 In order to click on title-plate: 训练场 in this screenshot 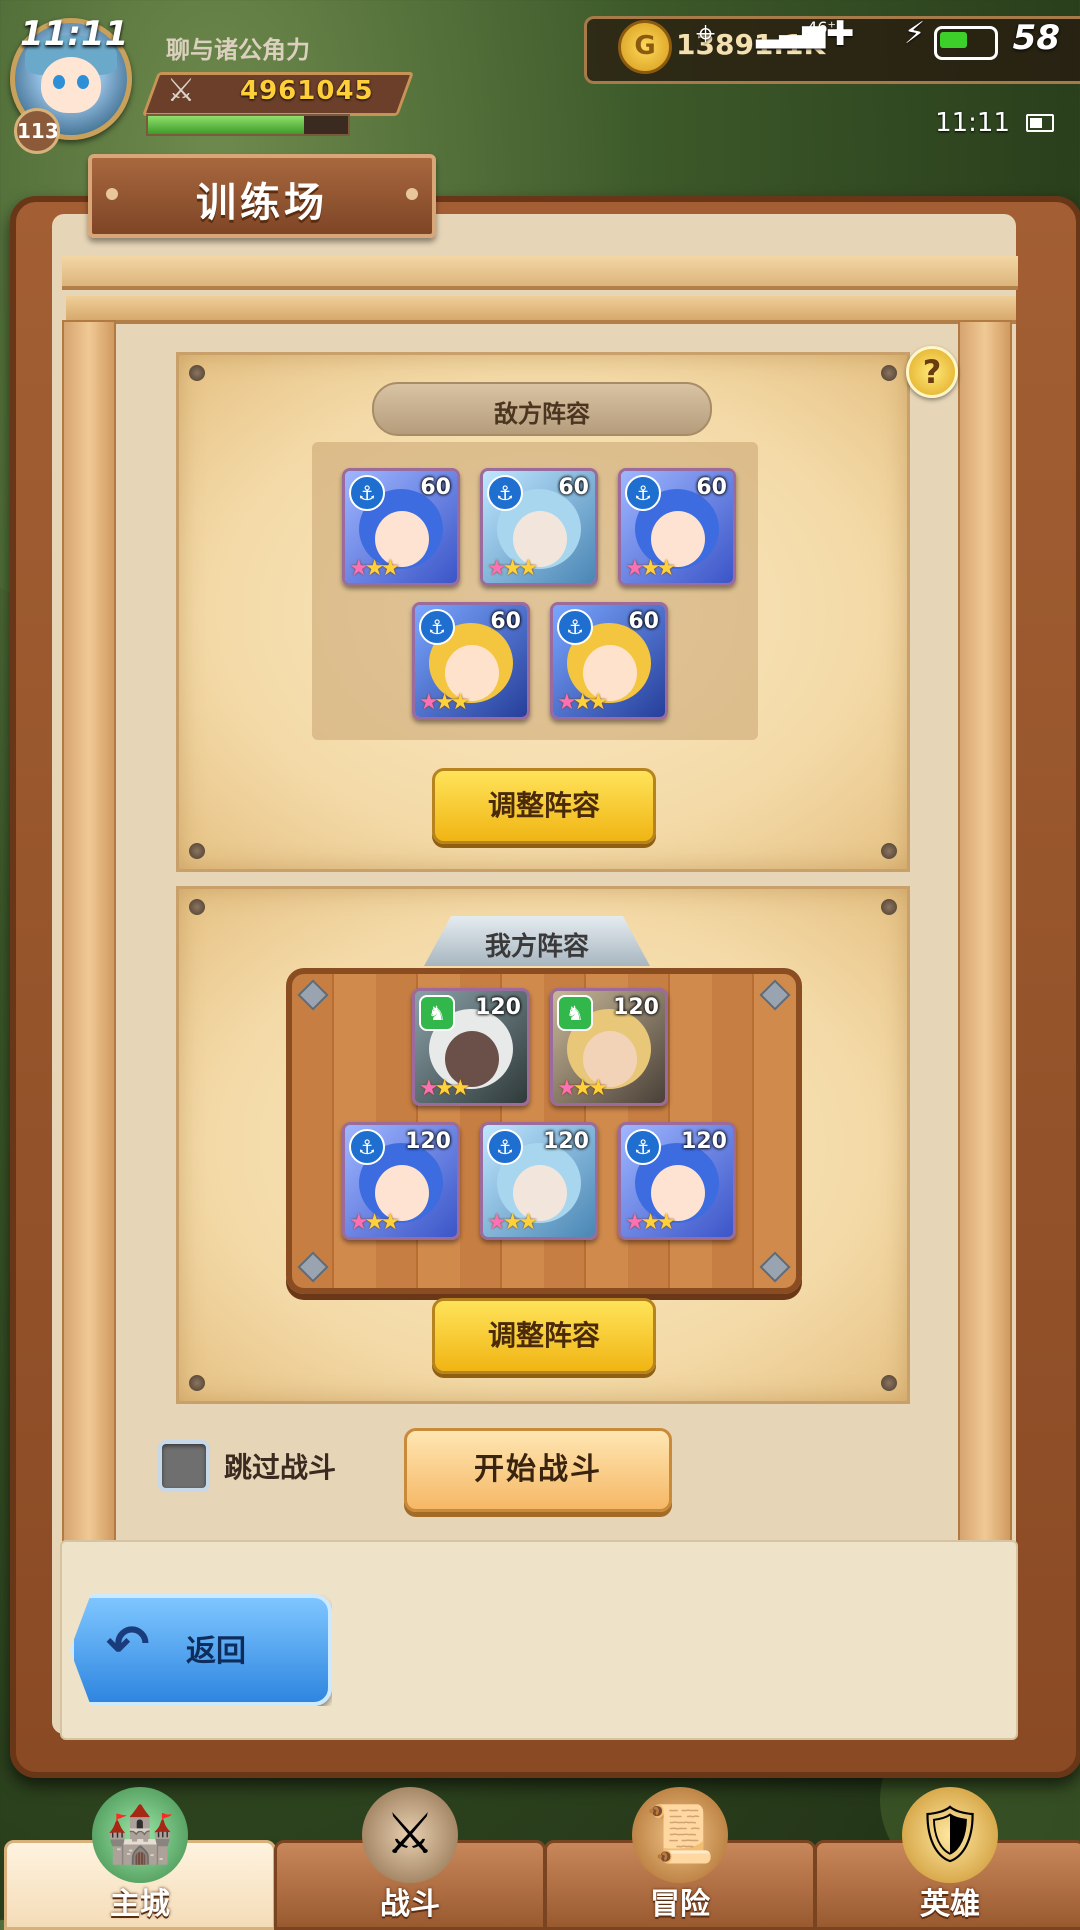, I will do `click(262, 196)`.